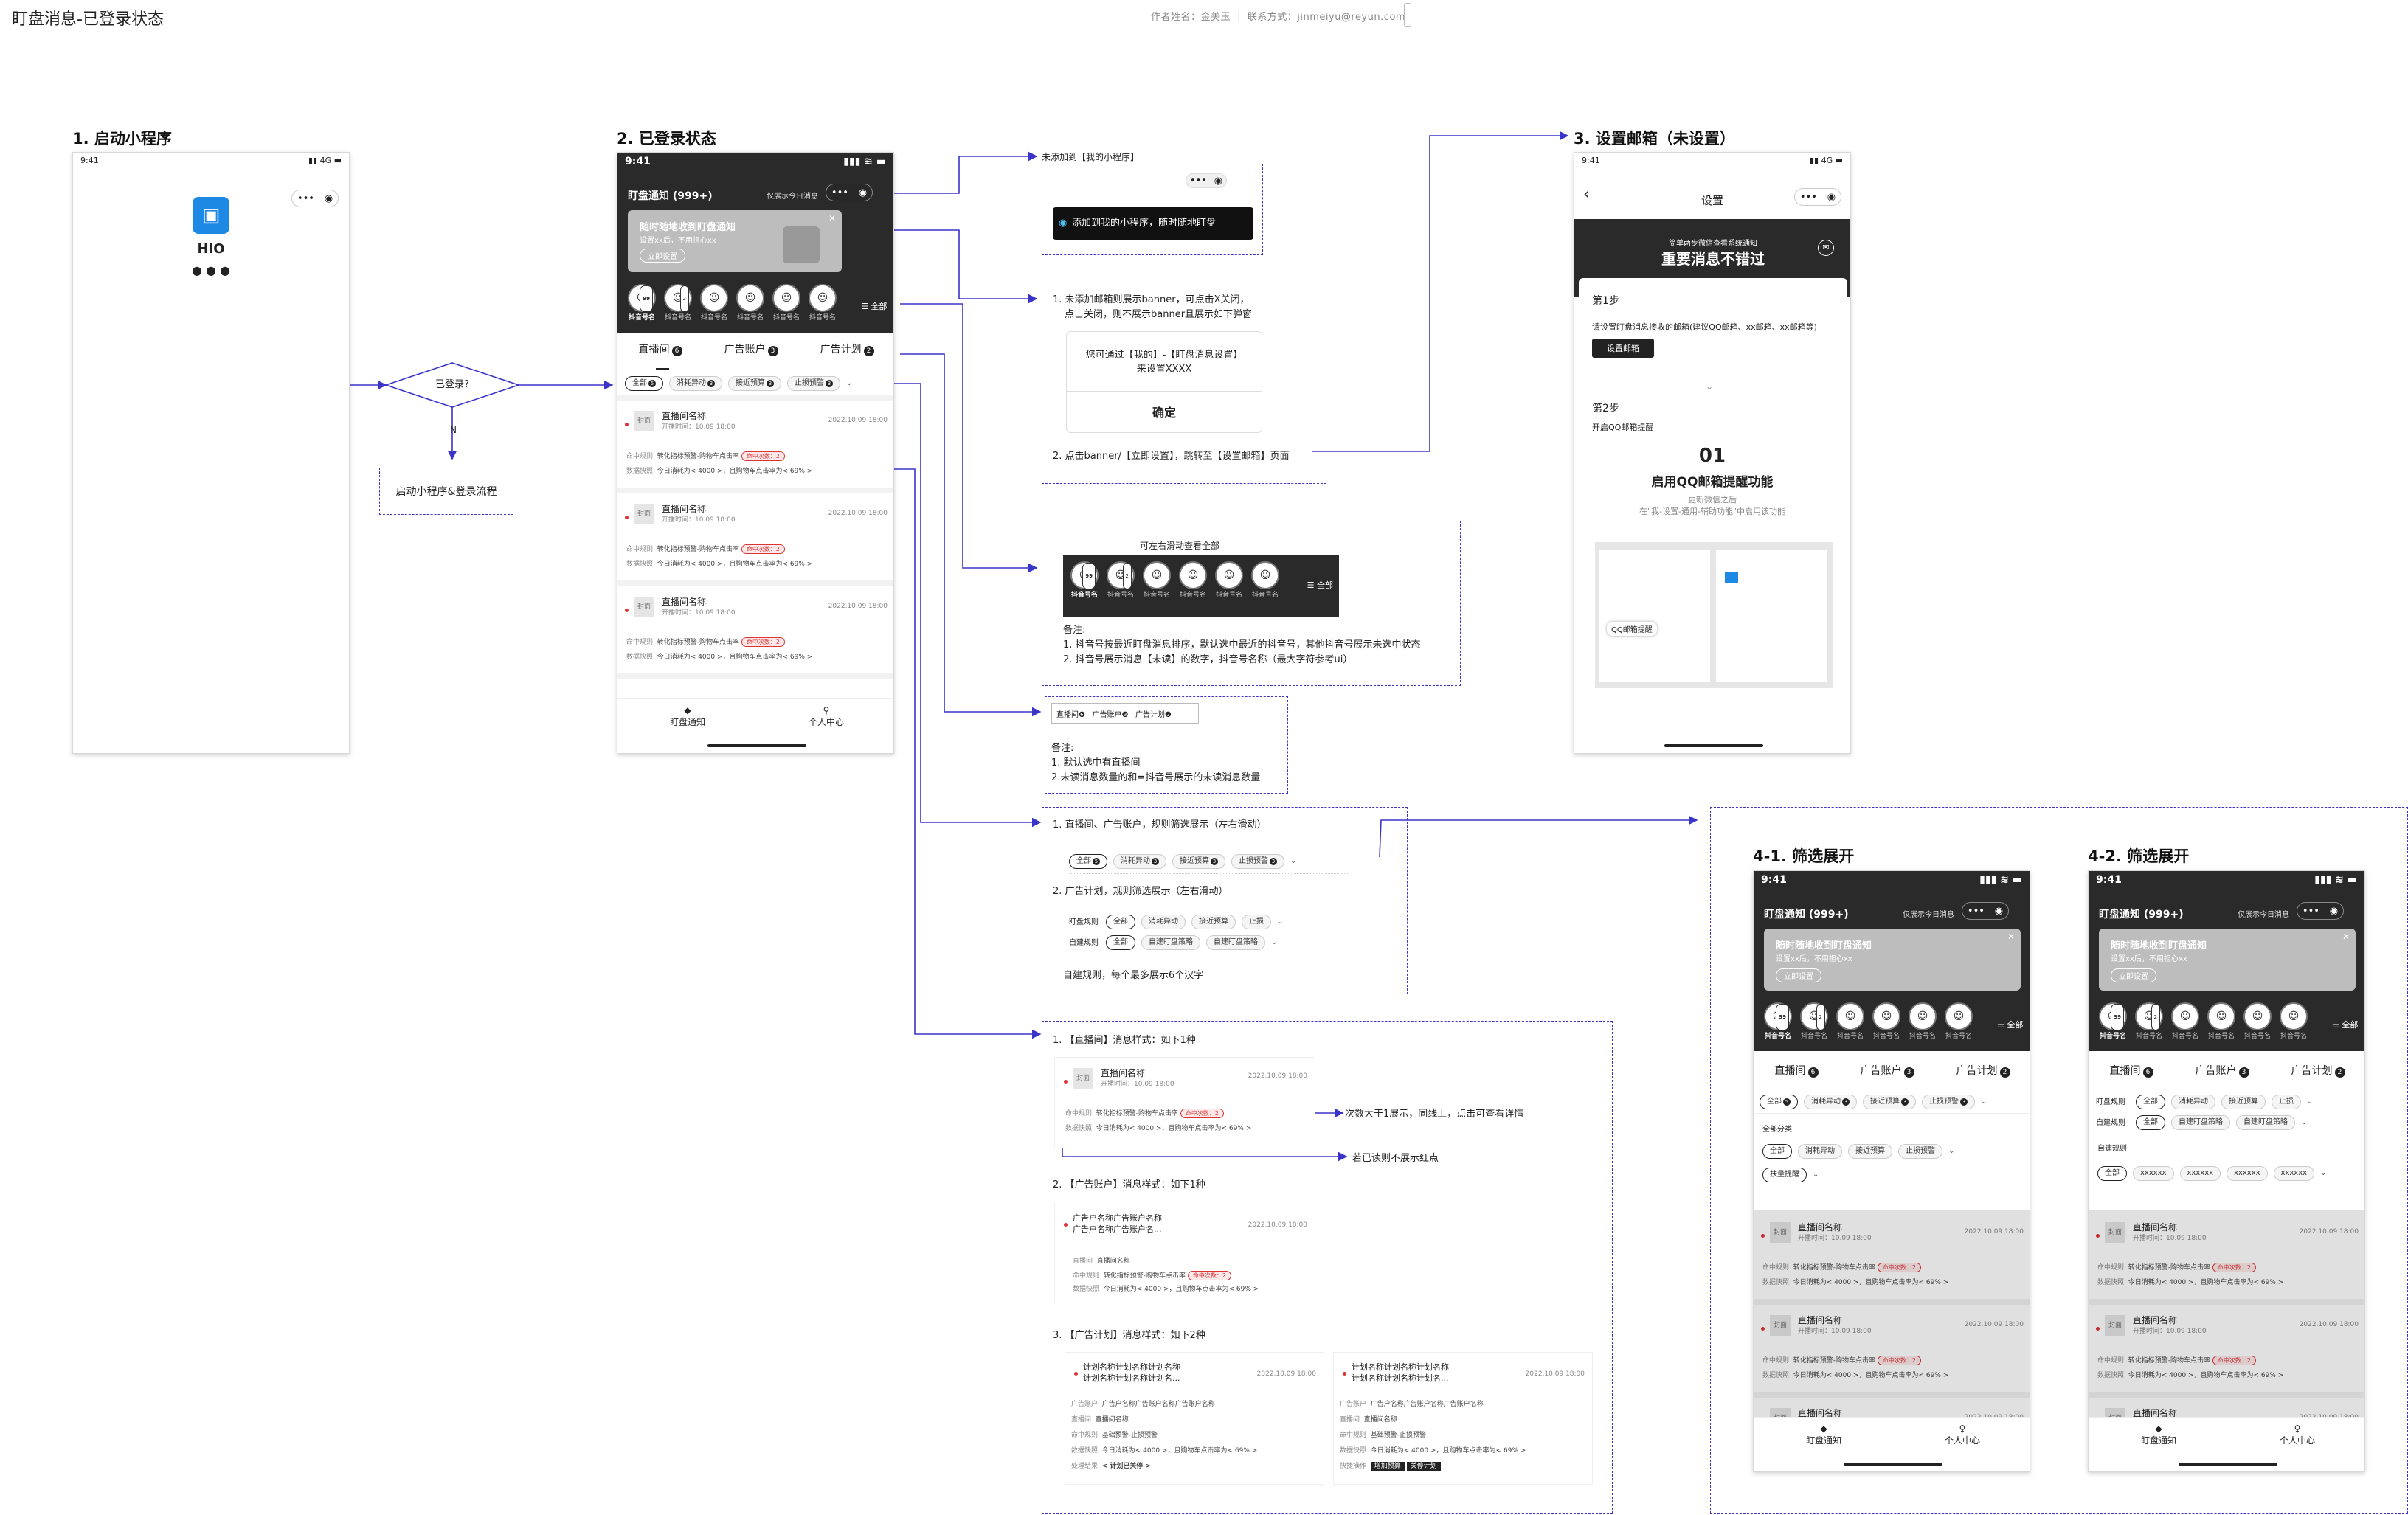 Image resolution: width=2408 pixels, height=1515 pixels. I want to click on dialog-confirm-button: 确定, so click(1164, 412).